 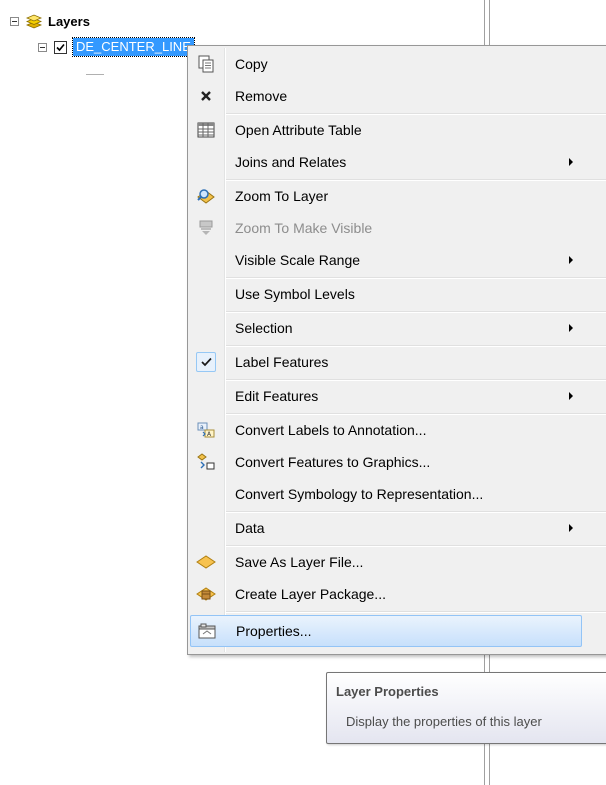 I want to click on toc-root-row: Layers, so click(x=50, y=21).